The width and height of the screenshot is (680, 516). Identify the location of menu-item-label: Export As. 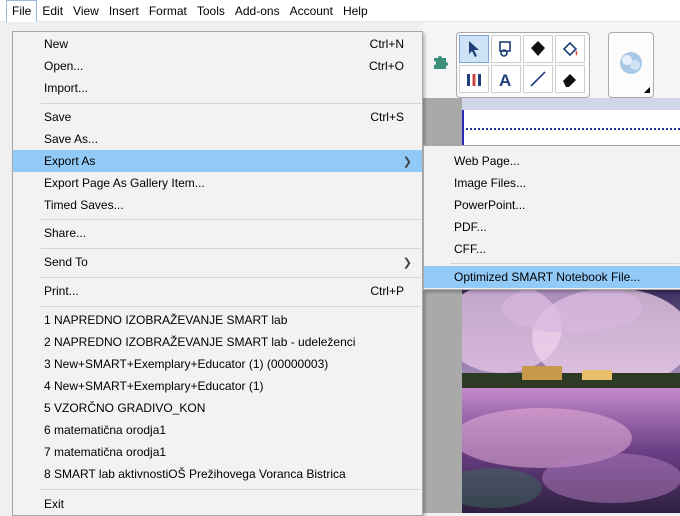
(70, 161).